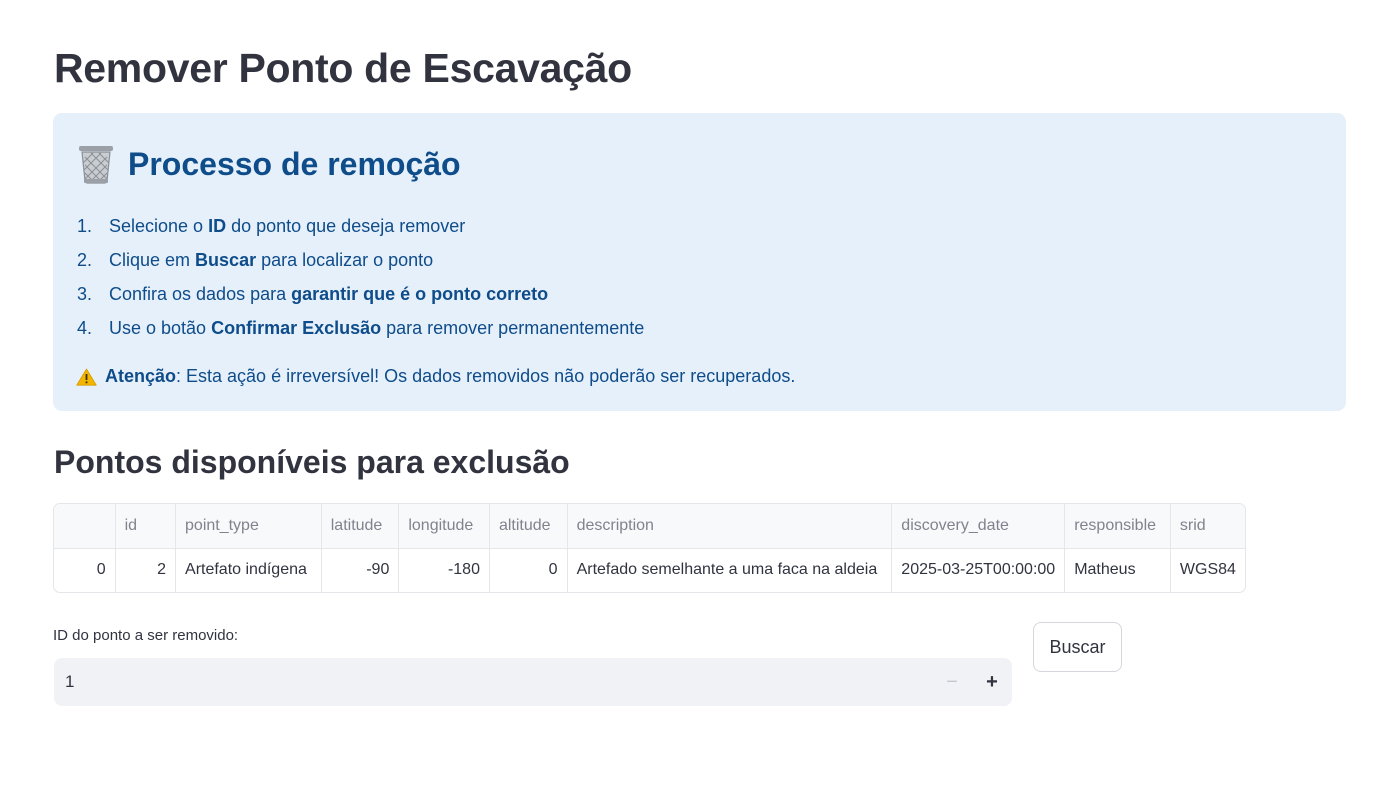 This screenshot has width=1400, height=790. What do you see at coordinates (296, 328) in the screenshot?
I see `step-text-bold: Confirmar Exclusão` at bounding box center [296, 328].